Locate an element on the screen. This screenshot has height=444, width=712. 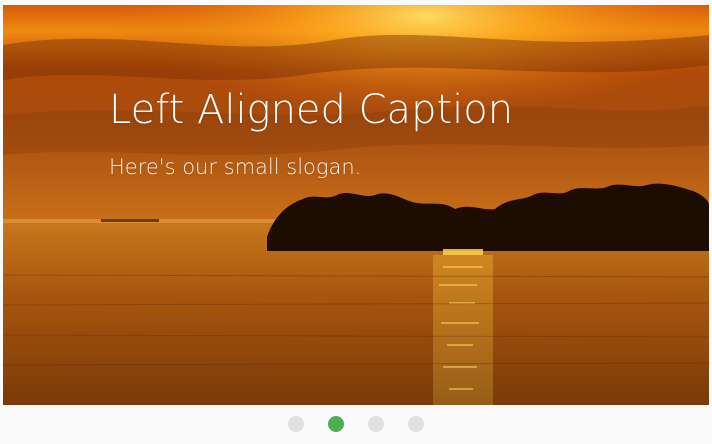
caption-title: Left Aligned Caption is located at coordinates (311, 110).